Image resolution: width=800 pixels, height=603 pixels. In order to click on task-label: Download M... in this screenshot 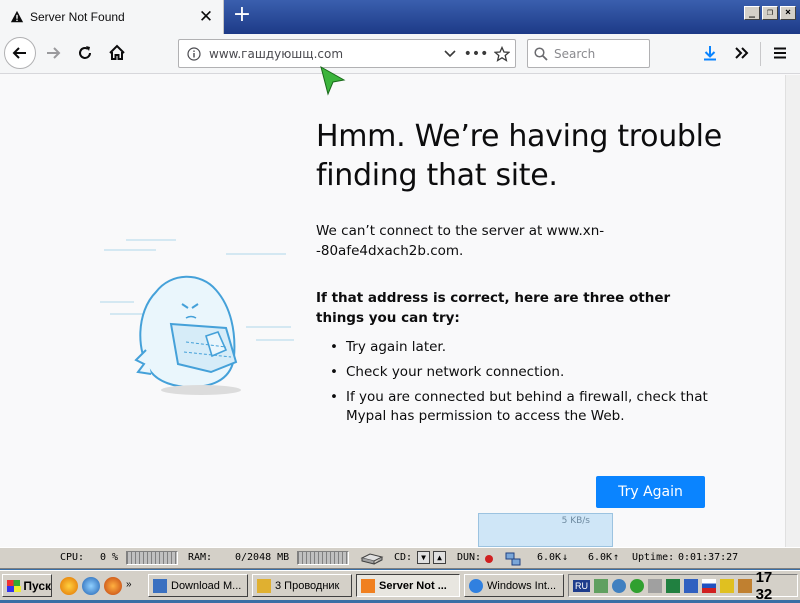, I will do `click(206, 585)`.